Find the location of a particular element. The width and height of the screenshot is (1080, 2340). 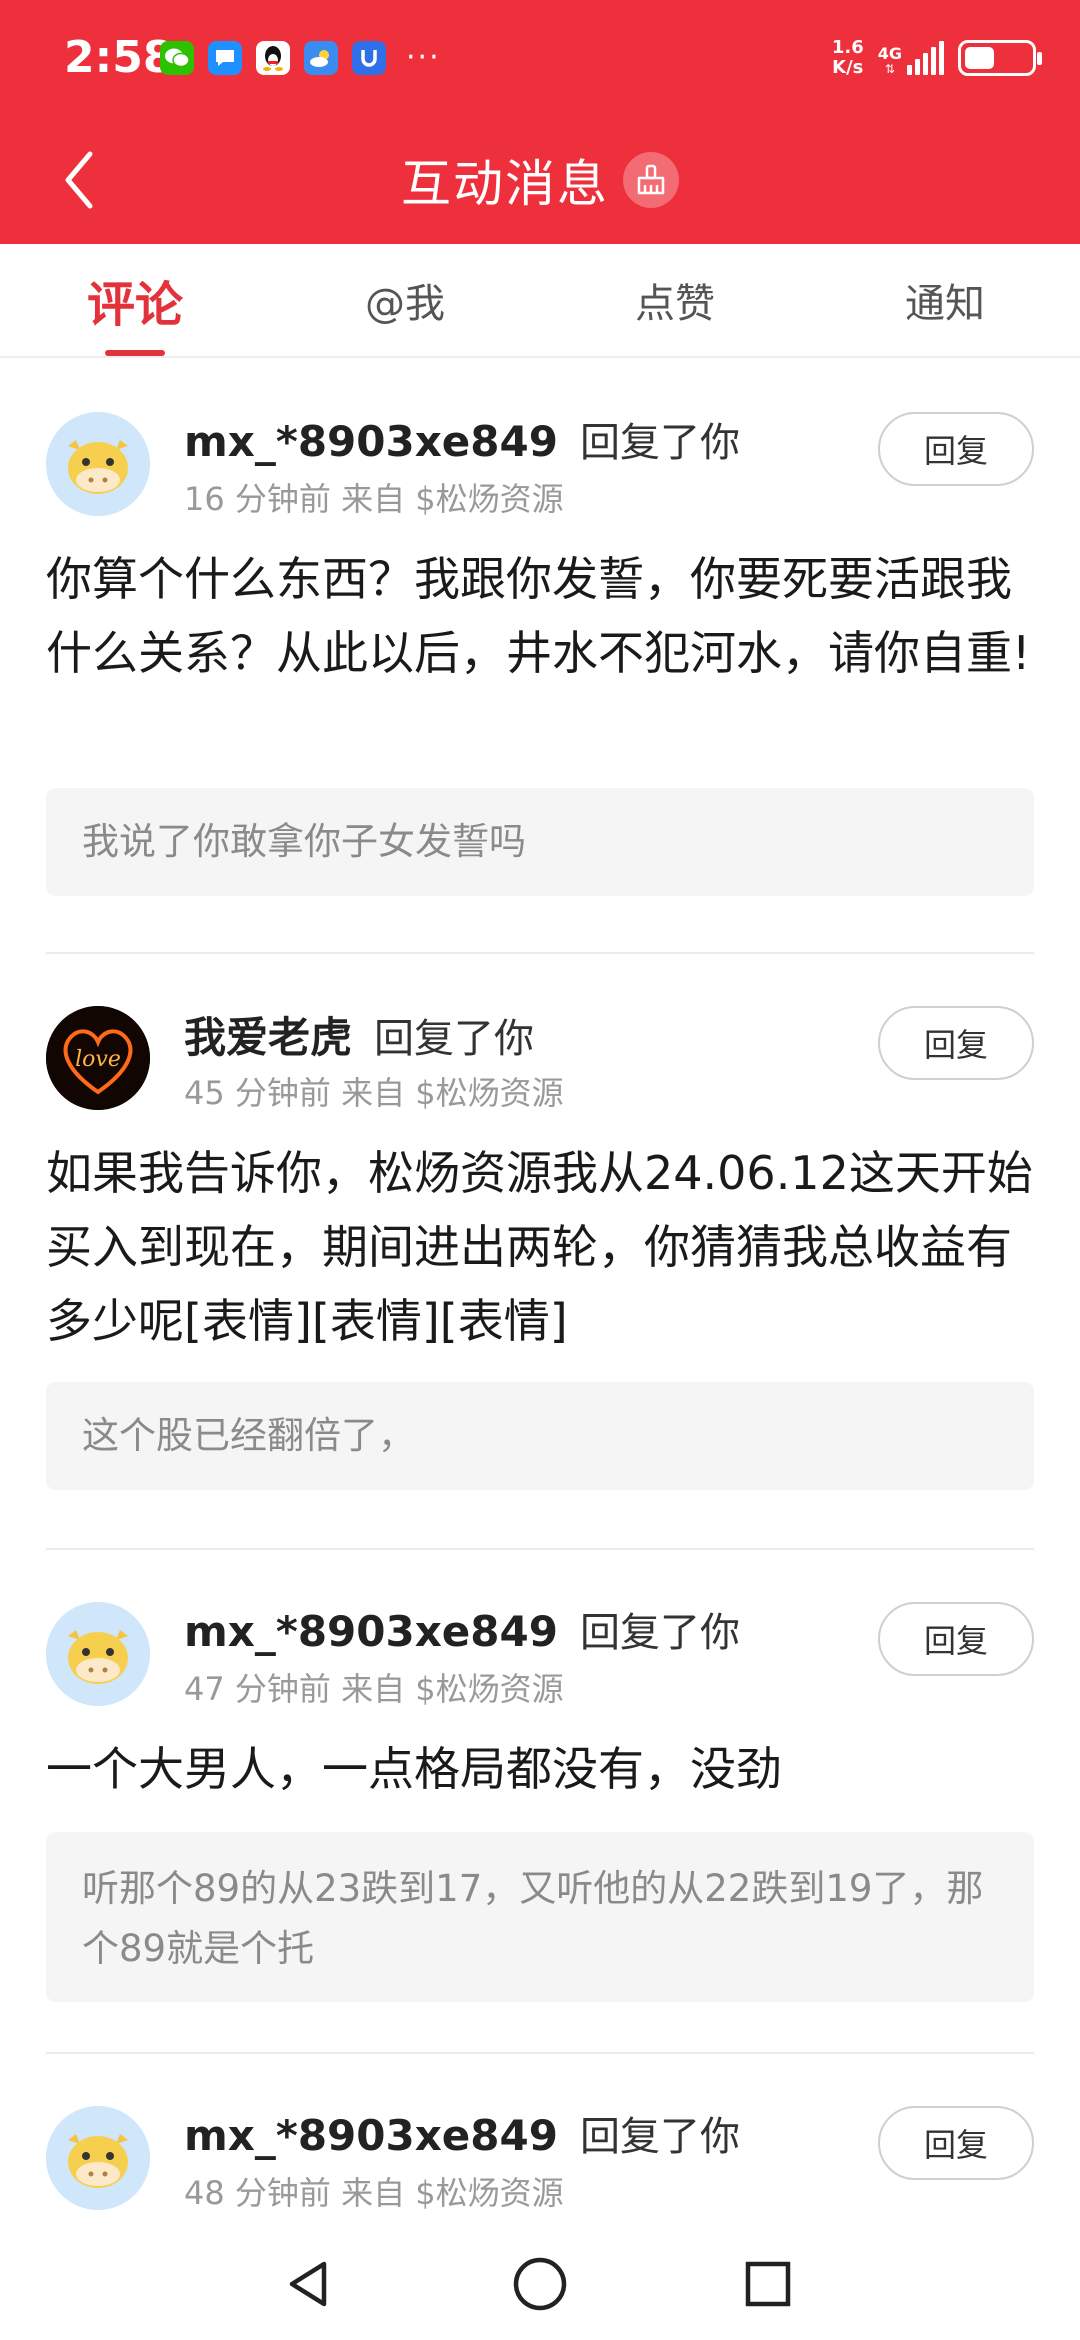

quoted-comment: 这个股已经翻倍了， is located at coordinates (540, 1436).